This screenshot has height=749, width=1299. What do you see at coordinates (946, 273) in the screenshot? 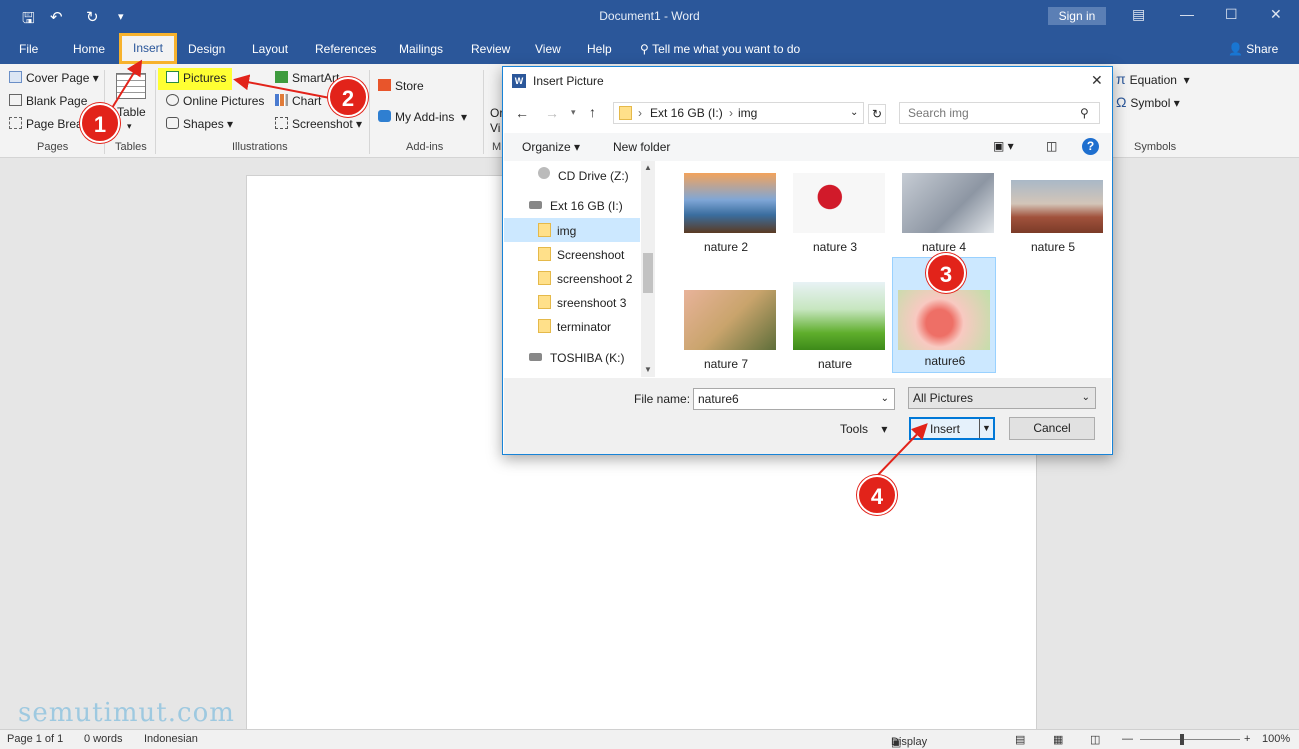
I see `step-badge-3: 3` at bounding box center [946, 273].